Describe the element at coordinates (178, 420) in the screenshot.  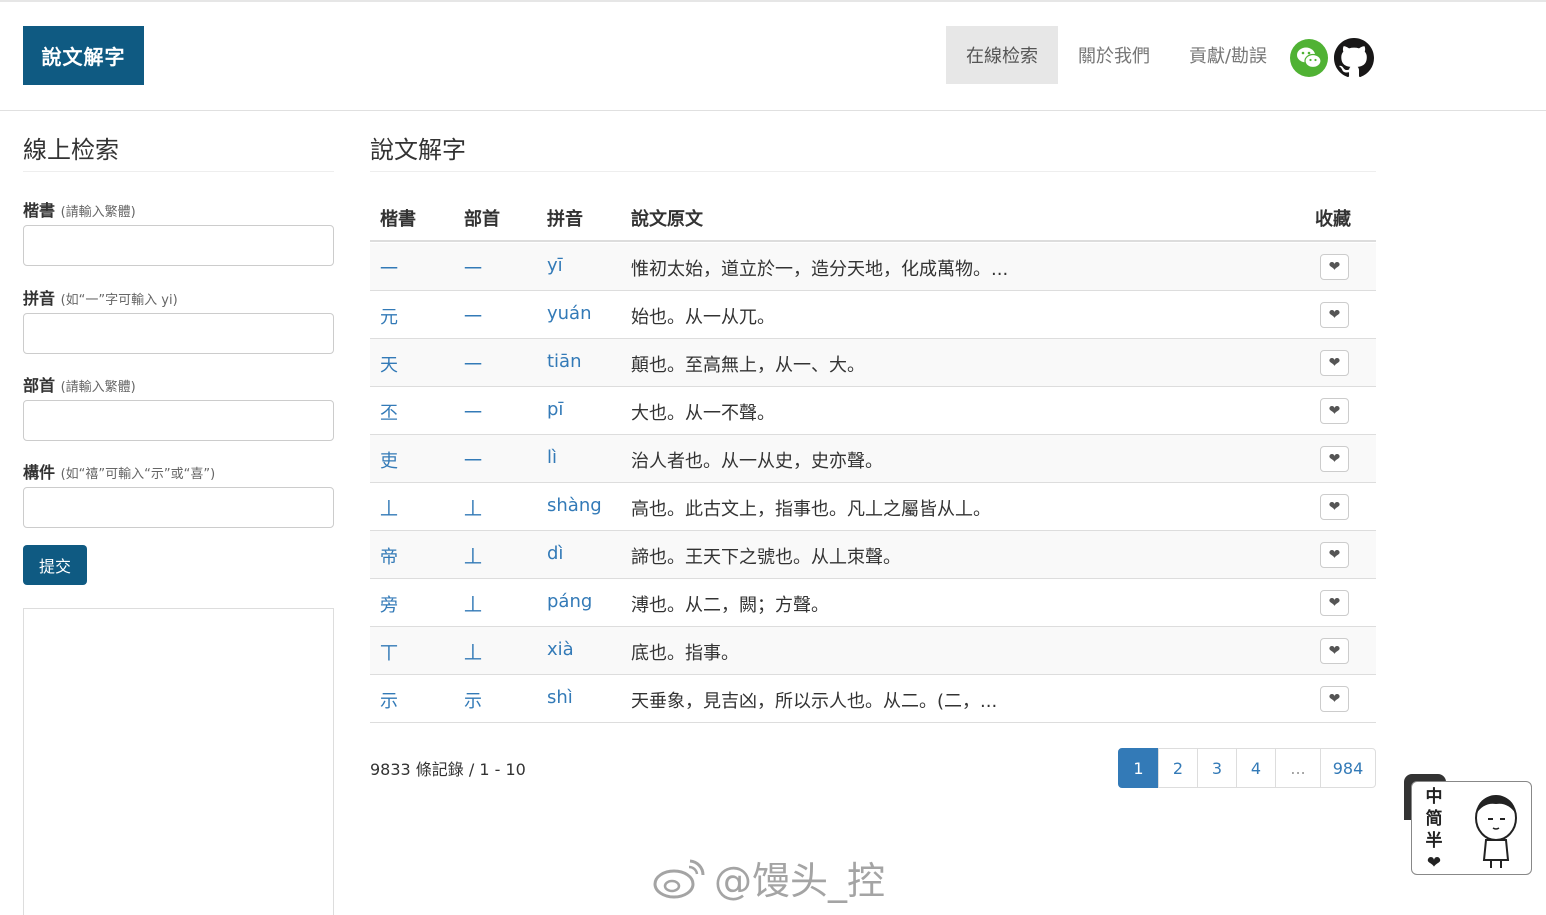
I see `bushou-input` at that location.